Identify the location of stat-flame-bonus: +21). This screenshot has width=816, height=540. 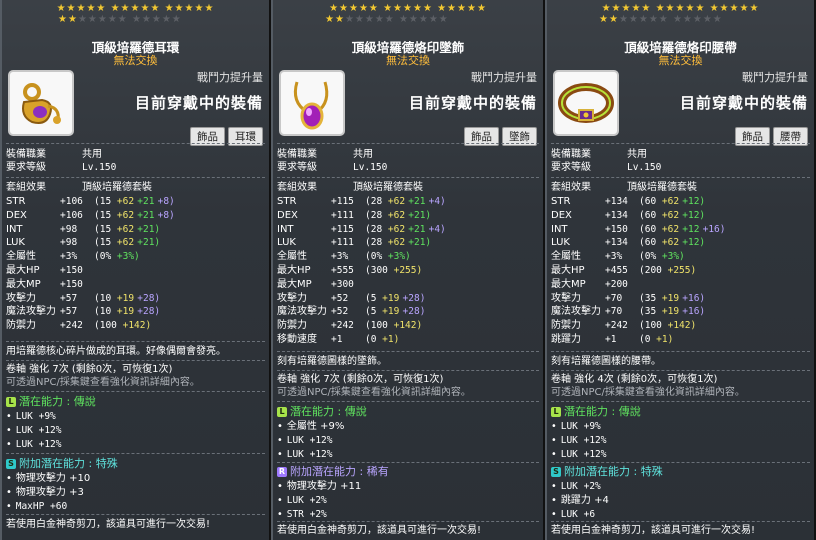
(420, 243).